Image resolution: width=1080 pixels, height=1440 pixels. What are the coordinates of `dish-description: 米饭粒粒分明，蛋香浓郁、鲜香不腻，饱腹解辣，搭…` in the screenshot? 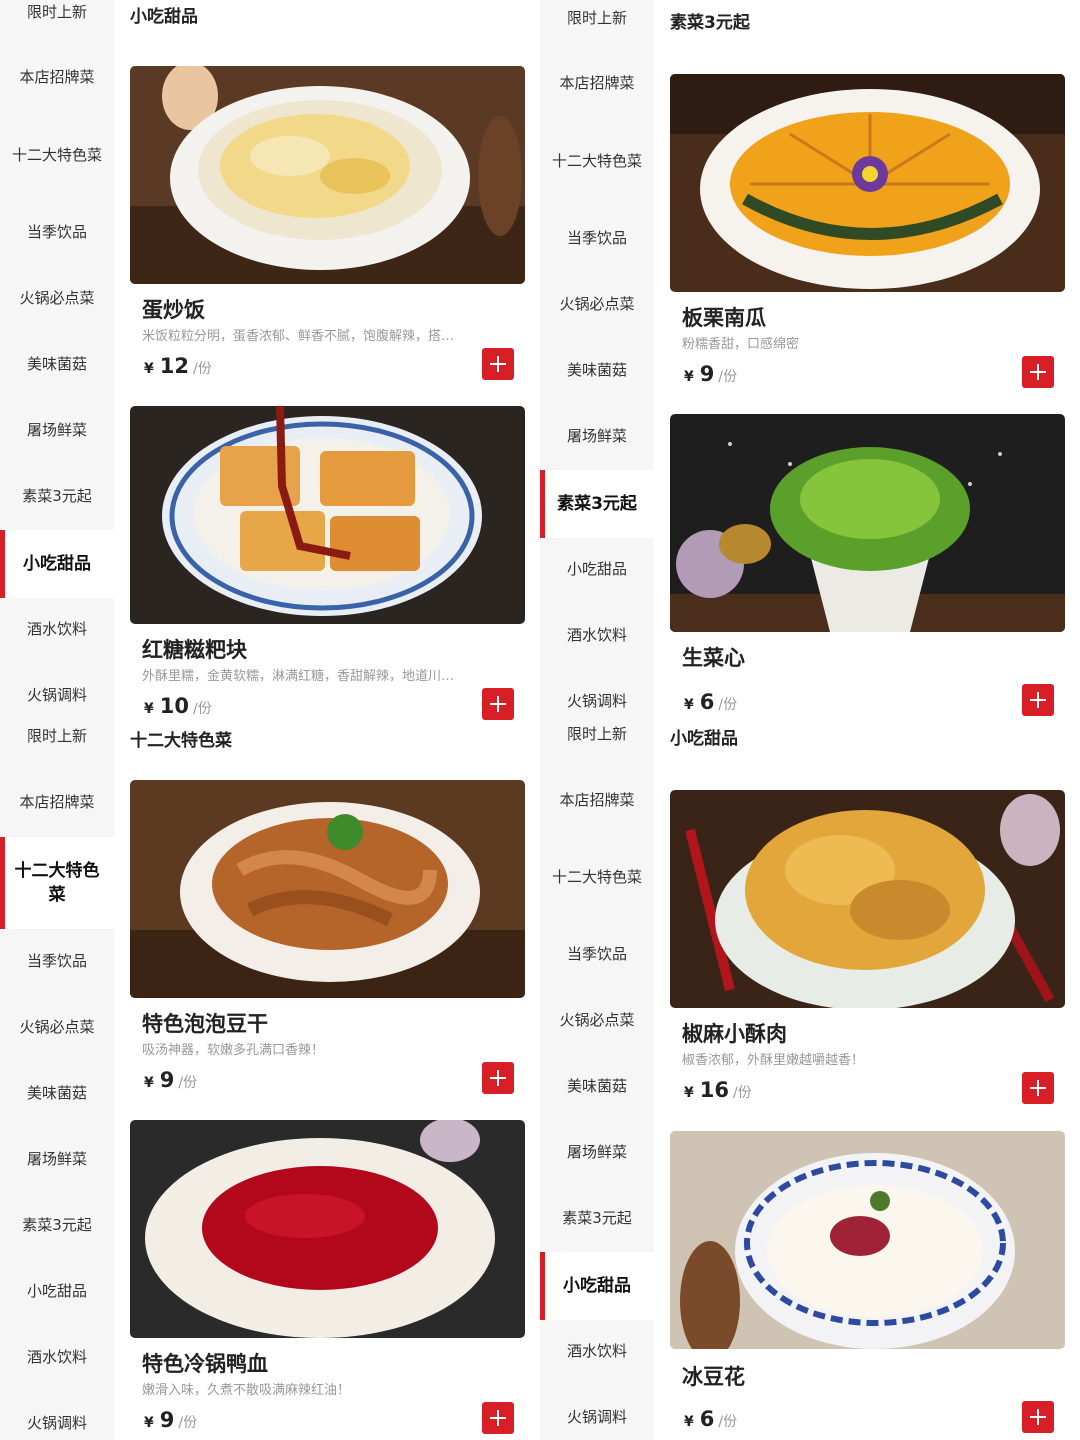 It's located at (298, 336).